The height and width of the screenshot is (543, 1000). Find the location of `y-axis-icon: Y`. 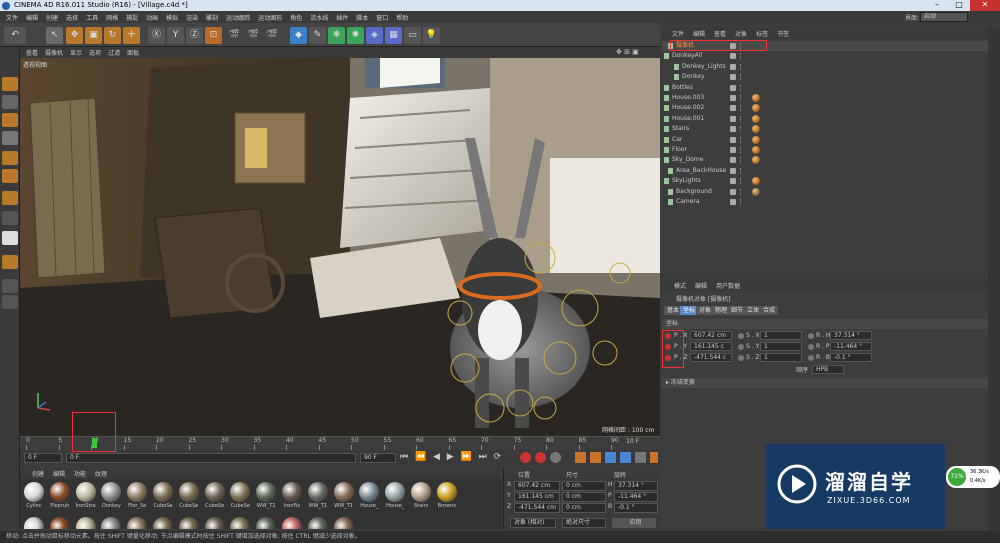

y-axis-icon: Y is located at coordinates (175, 35).